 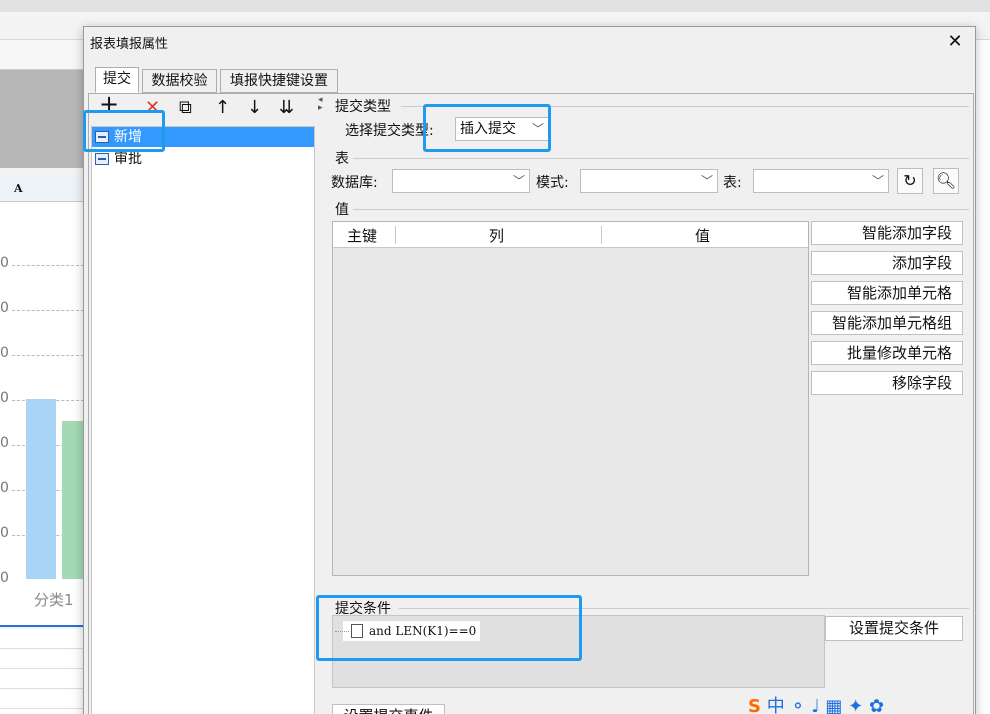 I want to click on schema-label: 模式:, so click(x=552, y=183).